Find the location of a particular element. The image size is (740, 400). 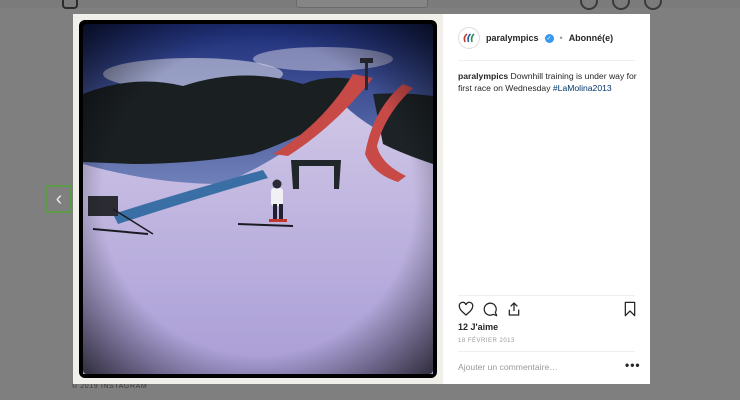

share-button is located at coordinates (515, 310).